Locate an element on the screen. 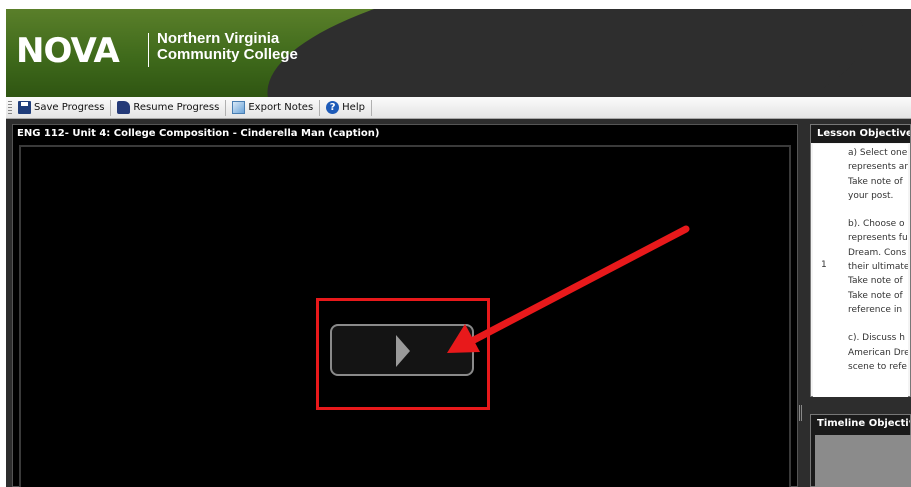 This screenshot has height=487, width=911. objective-line: represents fu is located at coordinates (878, 238).